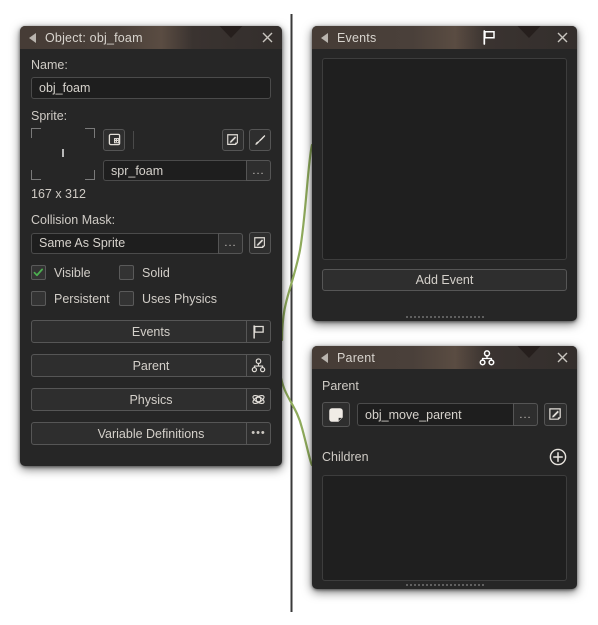  I want to click on uses-physics-label: Uses Physics, so click(180, 298).